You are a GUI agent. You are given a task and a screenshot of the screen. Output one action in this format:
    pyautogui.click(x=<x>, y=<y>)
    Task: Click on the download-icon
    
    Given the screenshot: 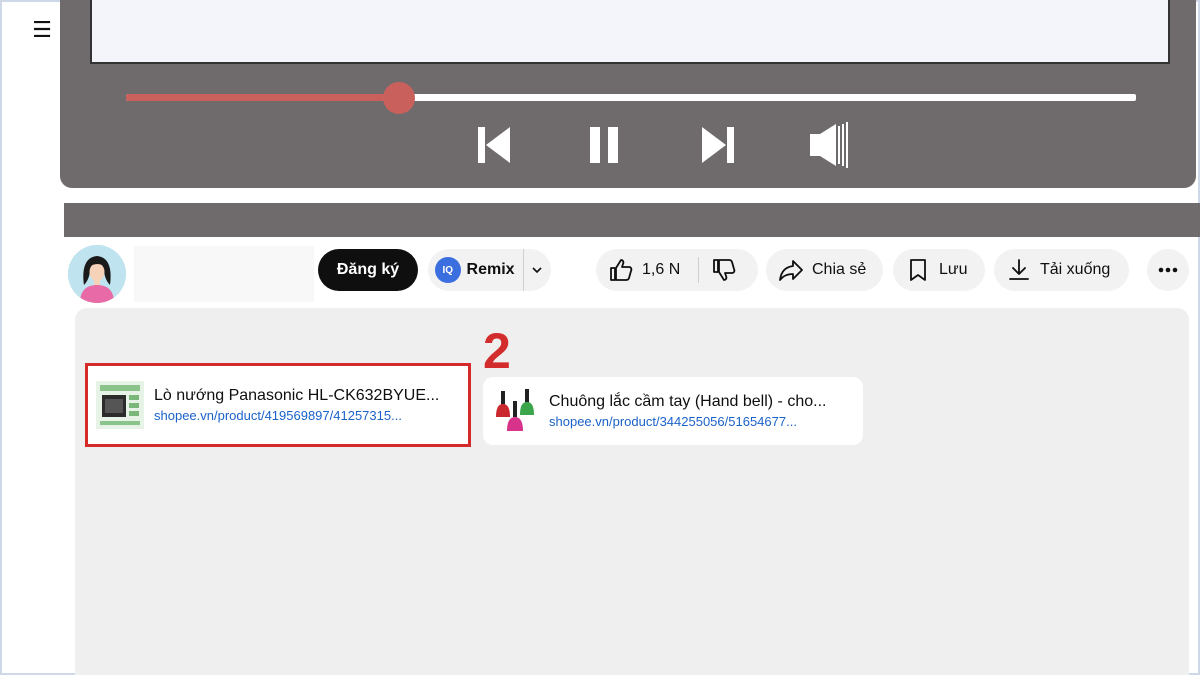 What is the action you would take?
    pyautogui.click(x=1019, y=269)
    